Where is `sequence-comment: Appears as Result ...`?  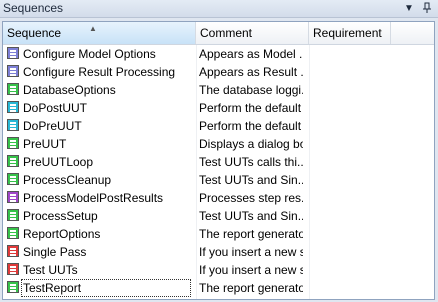
sequence-comment: Appears as Result ... is located at coordinates (251, 72).